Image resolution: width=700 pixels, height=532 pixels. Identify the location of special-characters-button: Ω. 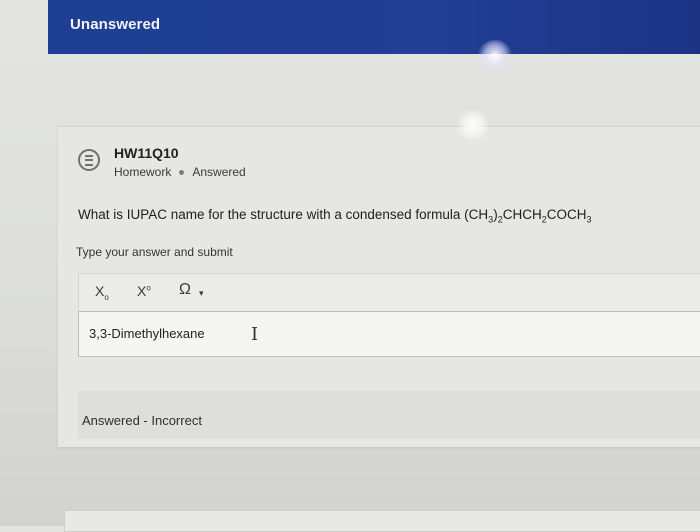
(185, 290).